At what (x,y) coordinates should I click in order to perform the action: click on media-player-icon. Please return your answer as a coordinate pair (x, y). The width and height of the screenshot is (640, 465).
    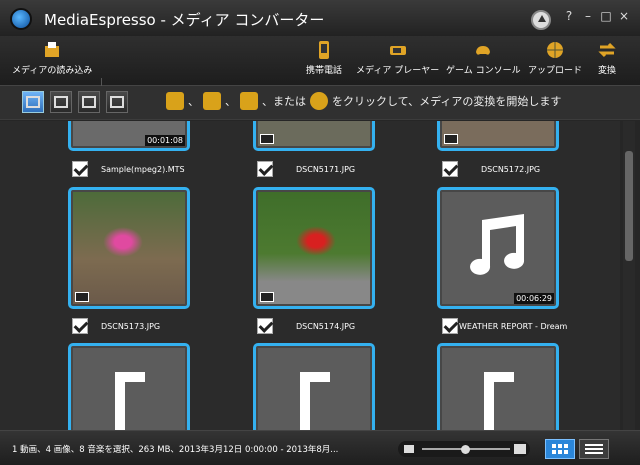
    Looking at the image, I should click on (397, 50).